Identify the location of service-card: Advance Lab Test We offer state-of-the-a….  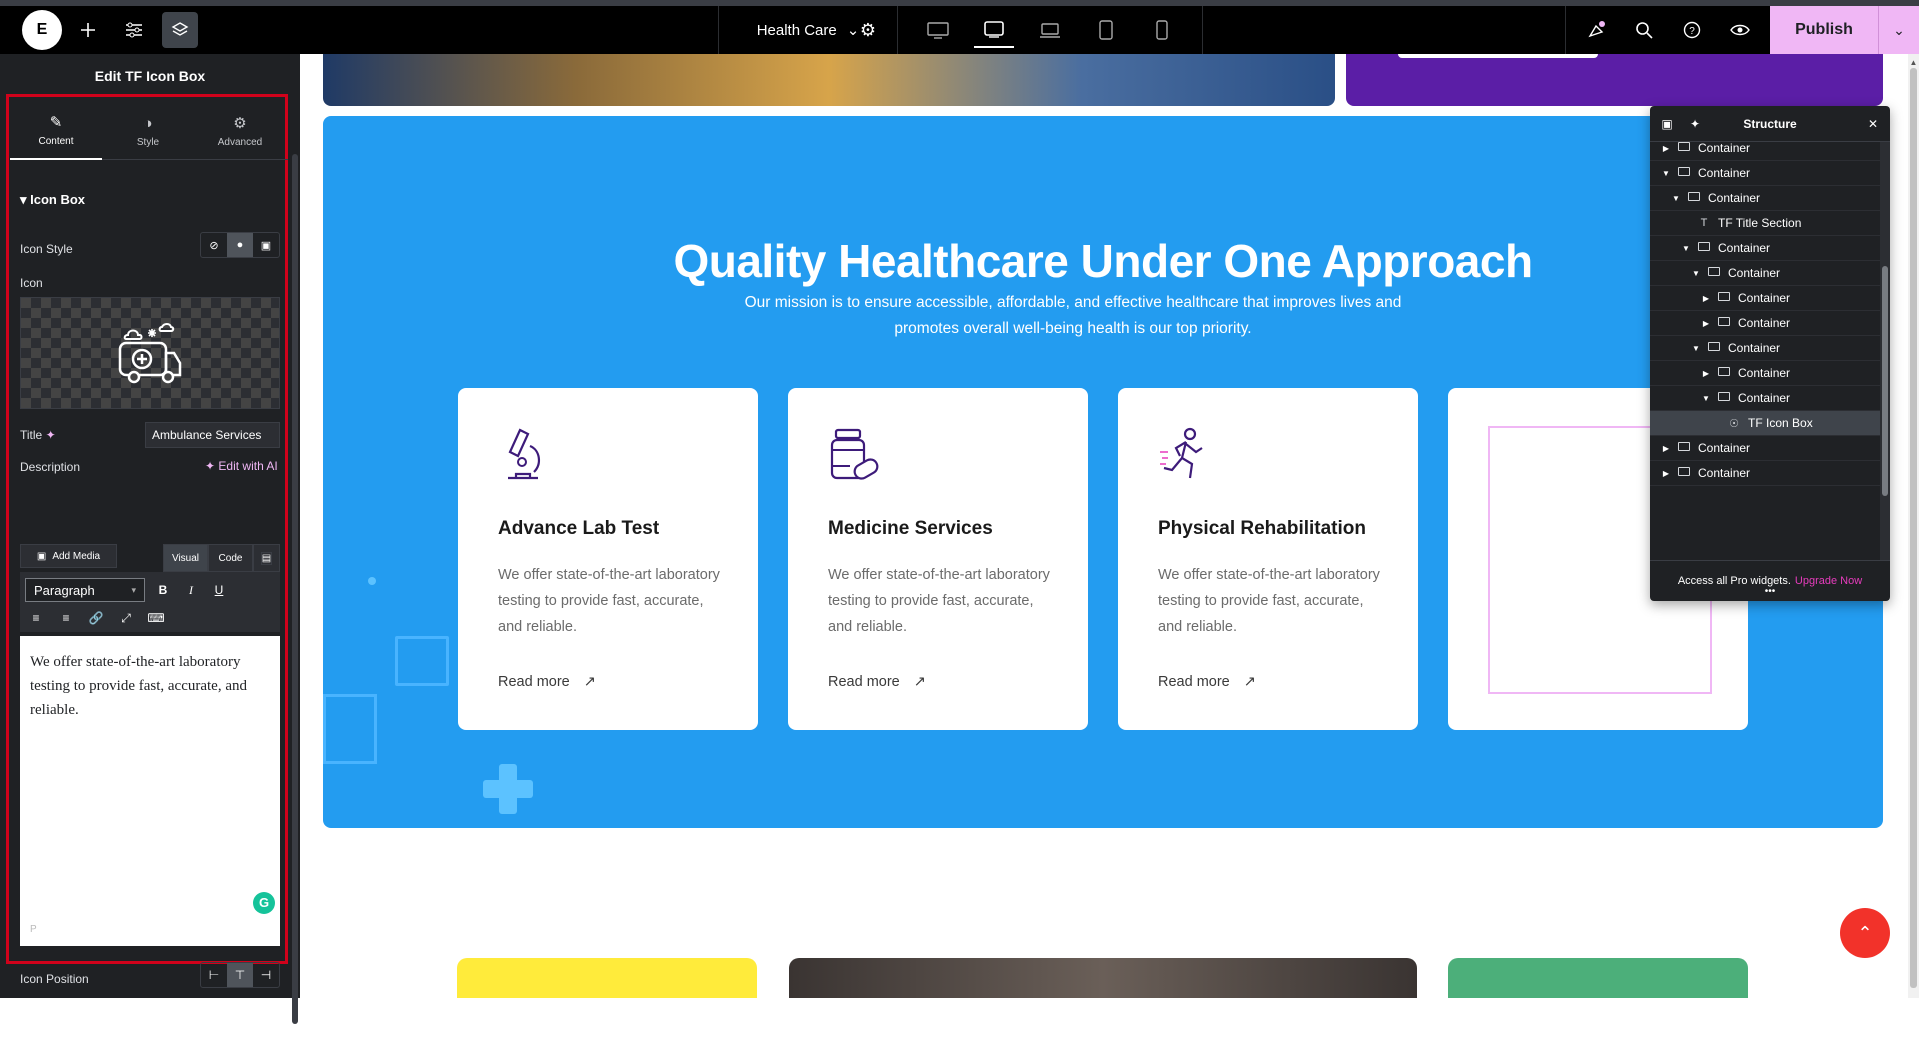
(608, 559).